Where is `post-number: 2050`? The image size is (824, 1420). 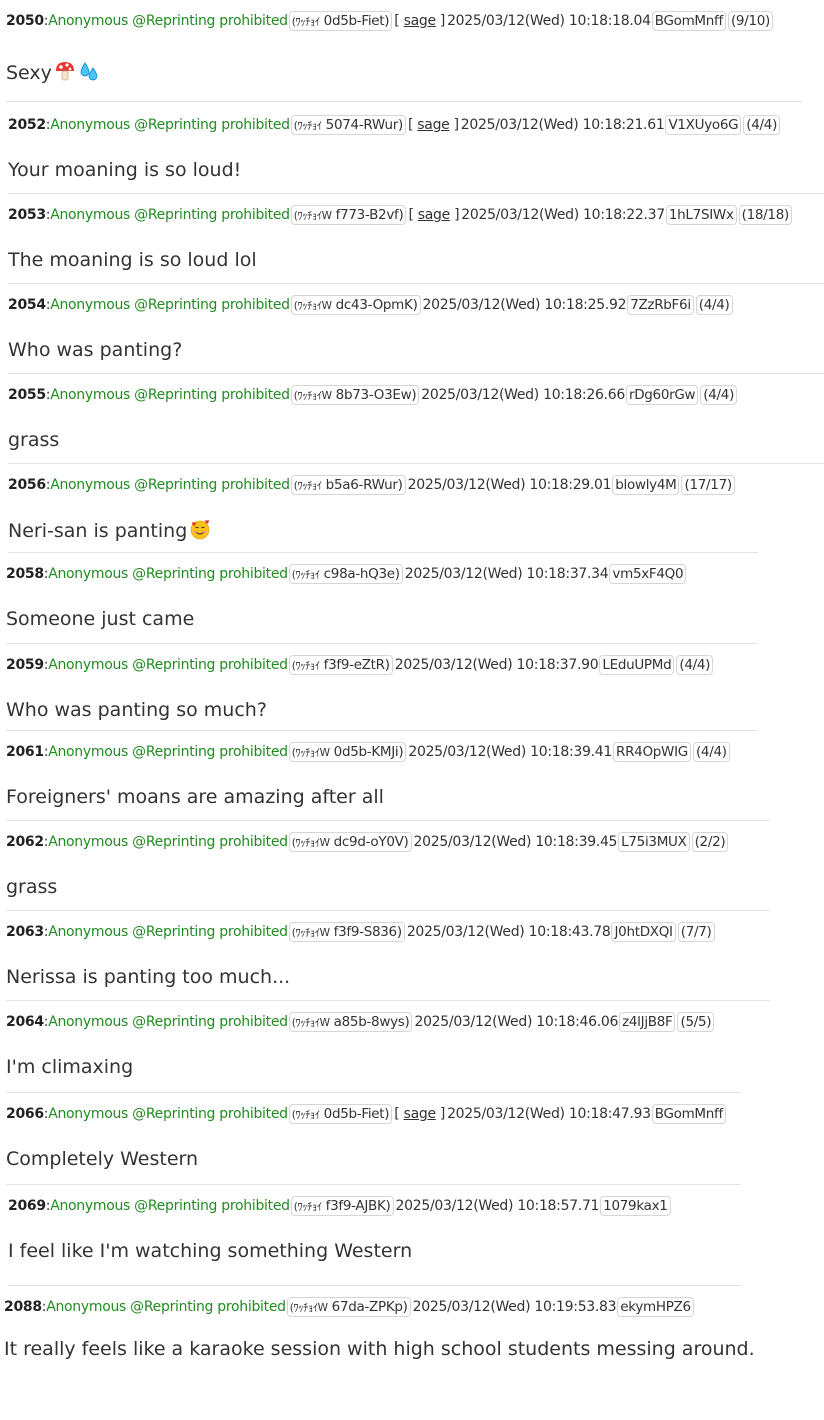
post-number: 2050 is located at coordinates (25, 21).